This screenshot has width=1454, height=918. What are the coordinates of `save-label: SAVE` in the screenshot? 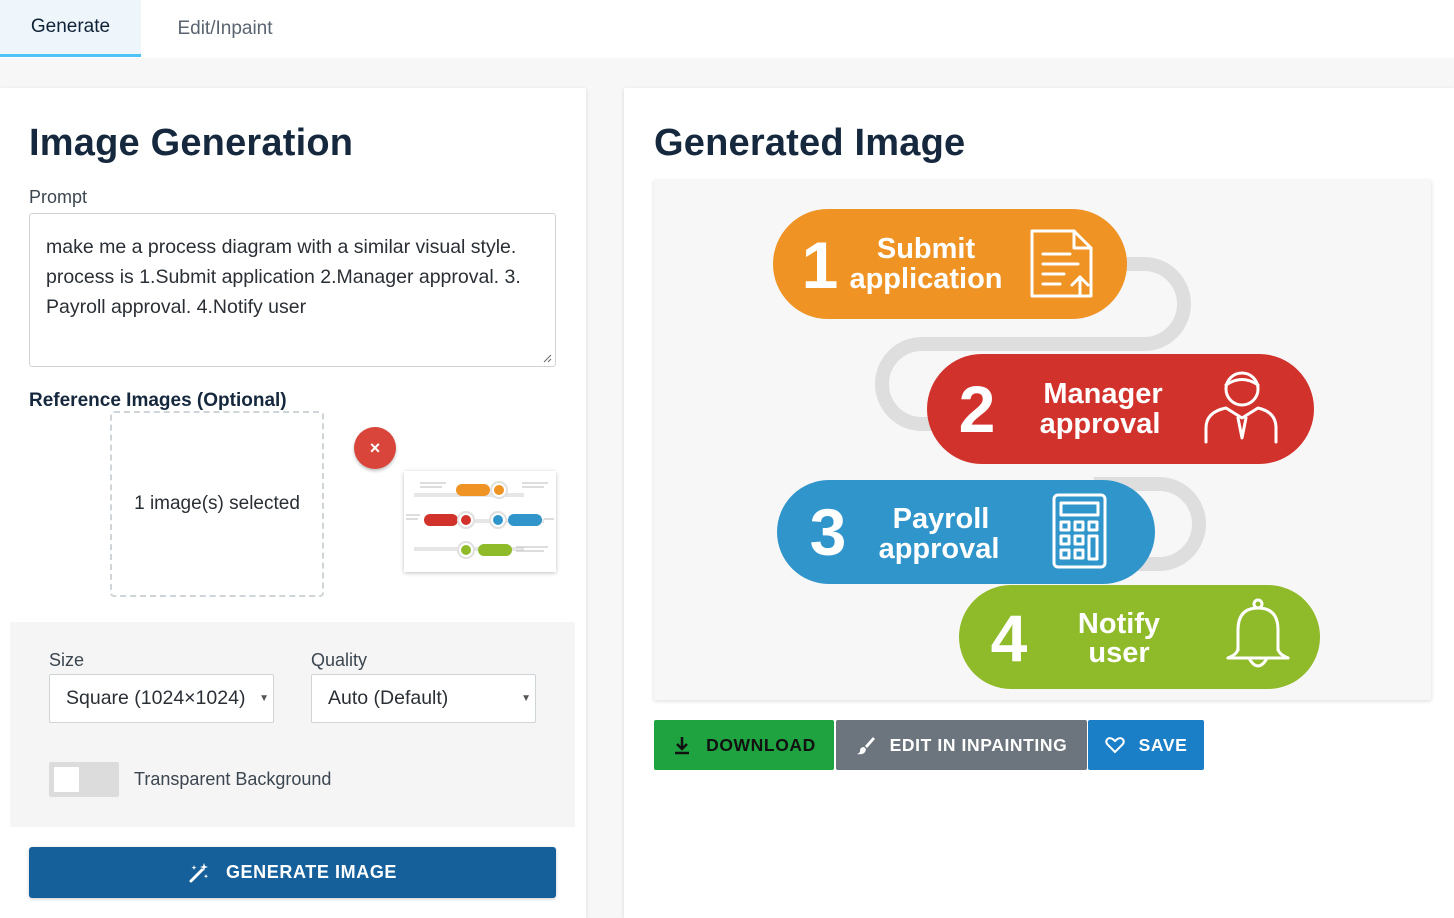 It's located at (1163, 744).